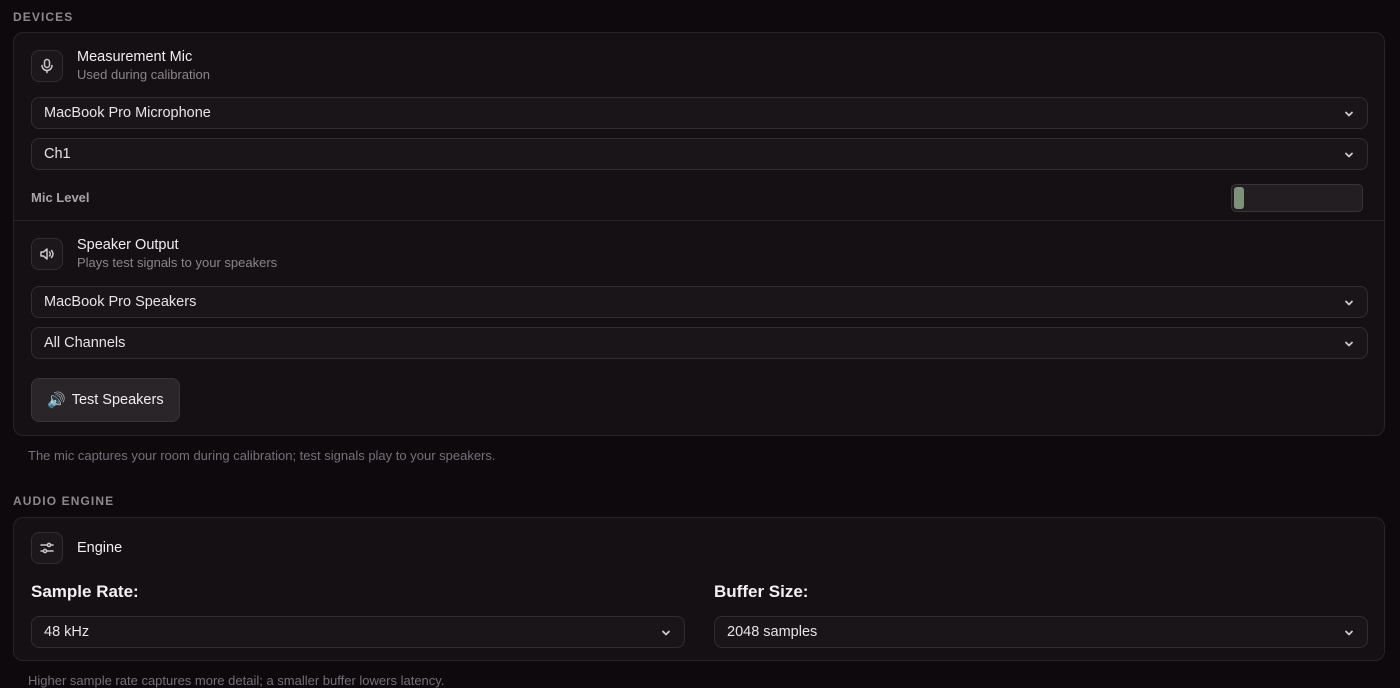  What do you see at coordinates (100, 548) in the screenshot?
I see `engine-title: Engine` at bounding box center [100, 548].